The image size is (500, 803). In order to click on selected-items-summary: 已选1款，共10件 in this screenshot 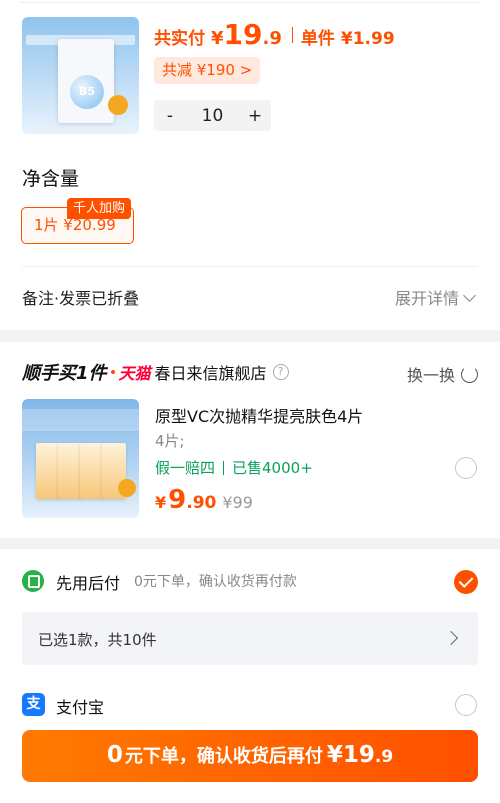, I will do `click(97, 640)`.